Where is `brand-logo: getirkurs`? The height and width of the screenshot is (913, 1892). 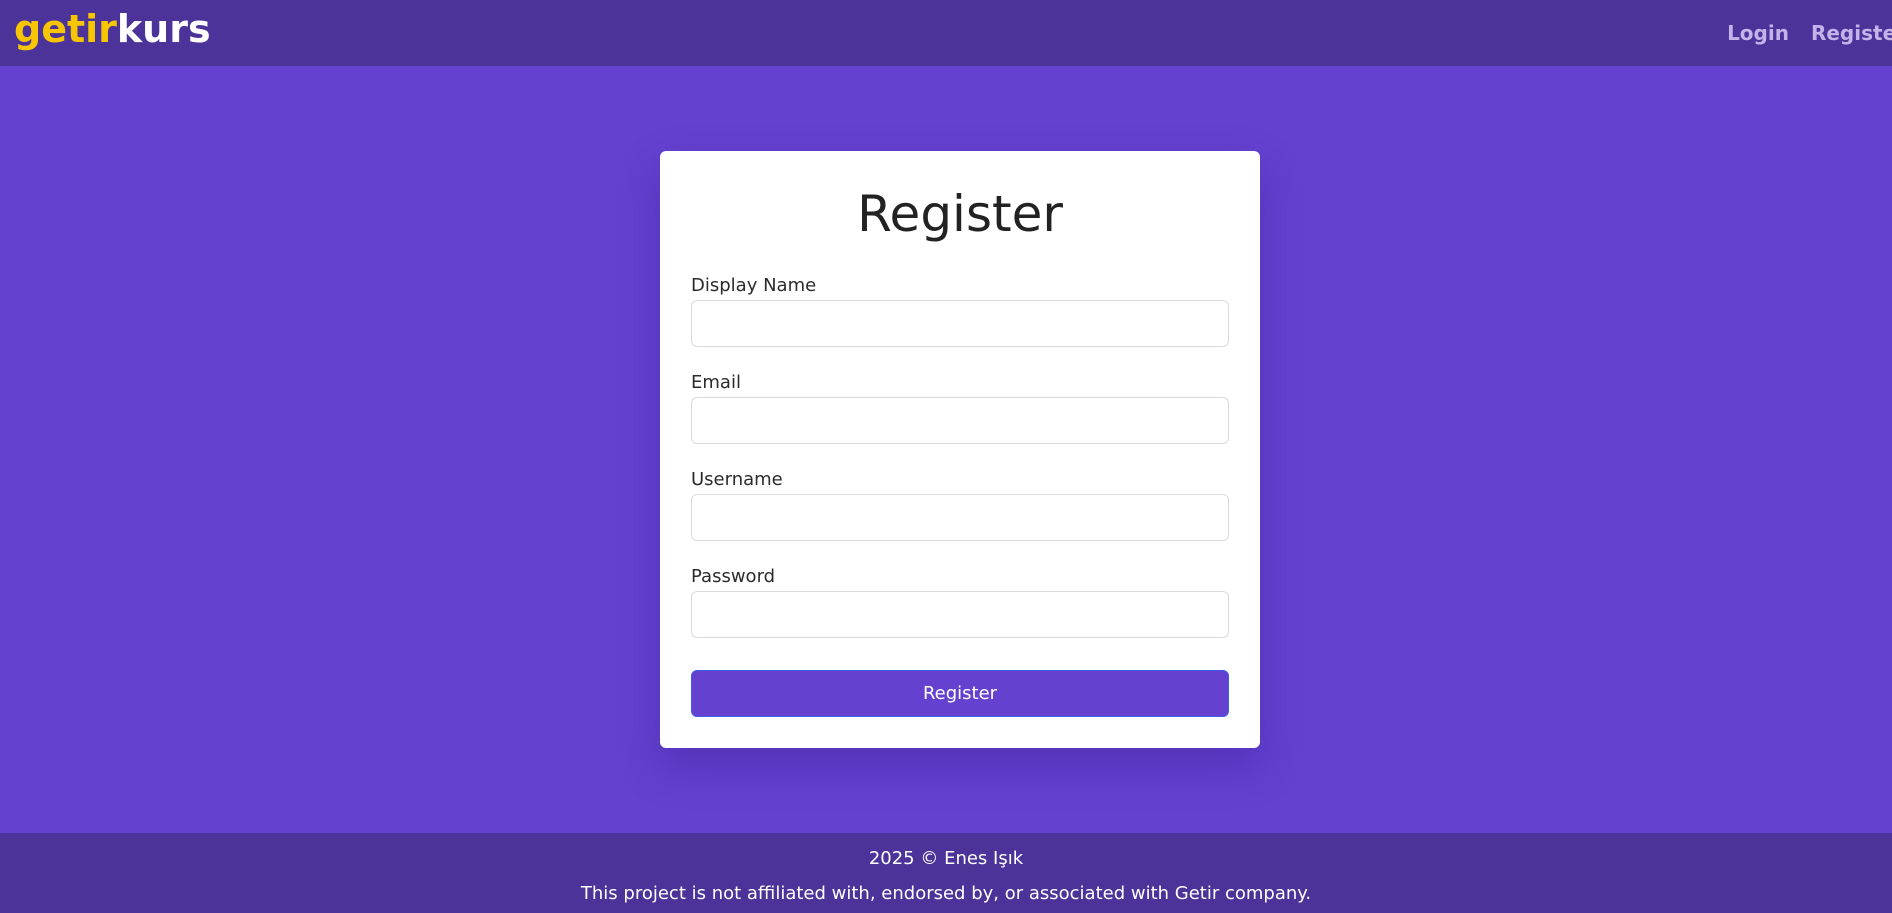 brand-logo: getirkurs is located at coordinates (112, 29).